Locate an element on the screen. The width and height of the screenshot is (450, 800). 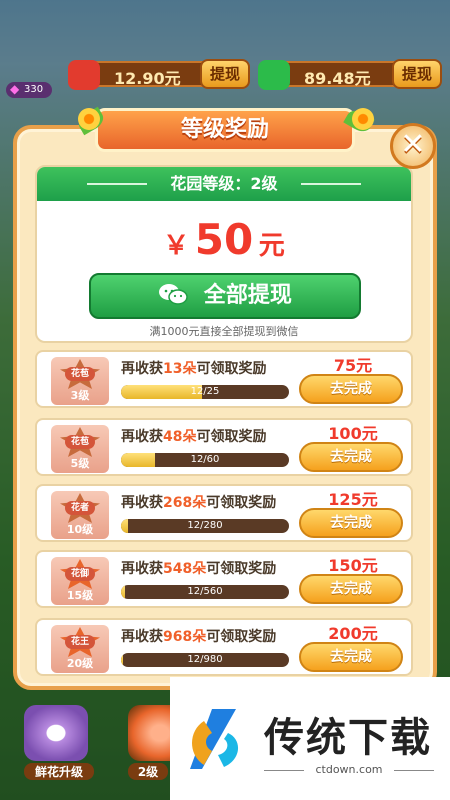
level-badge: 花苞 5级 is located at coordinates (80, 449).